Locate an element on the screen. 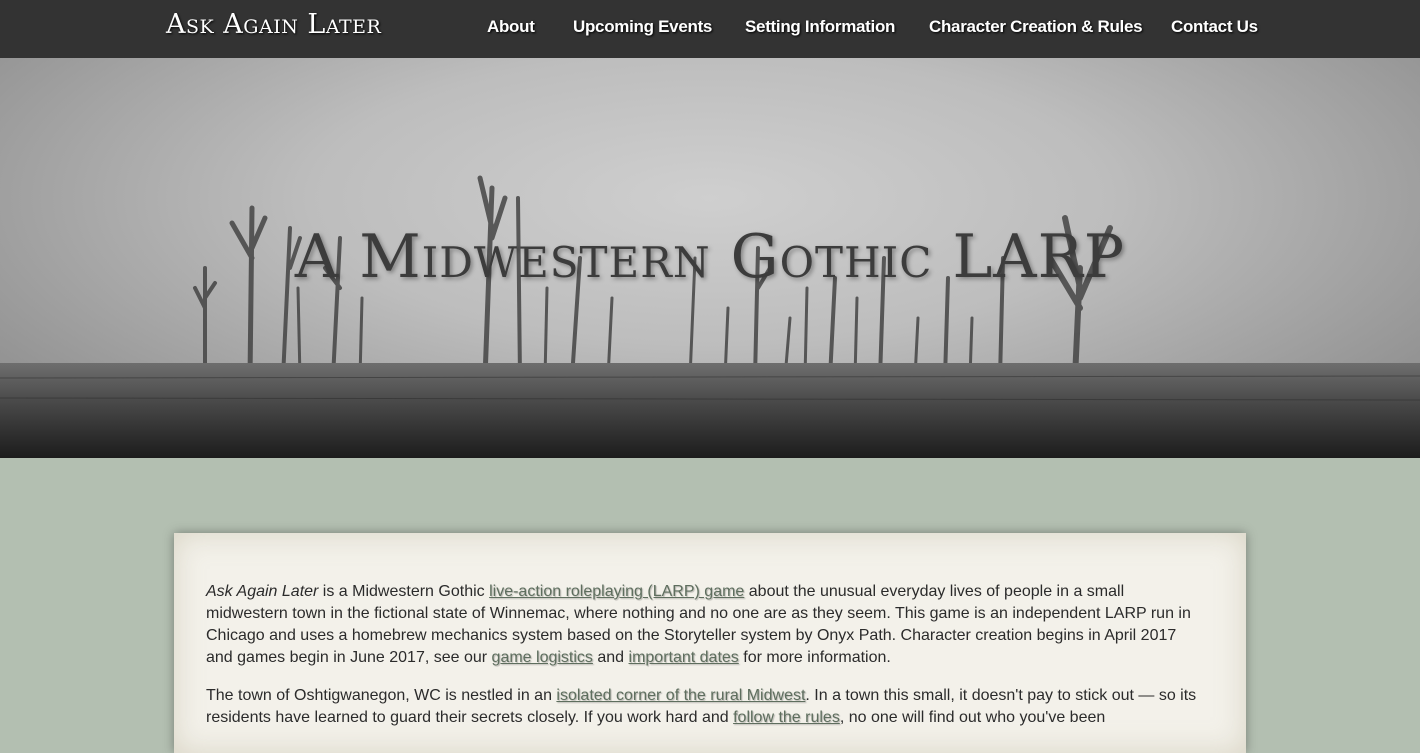 This screenshot has width=1420, height=753. game-logistics-link: game logistics is located at coordinates (542, 657).